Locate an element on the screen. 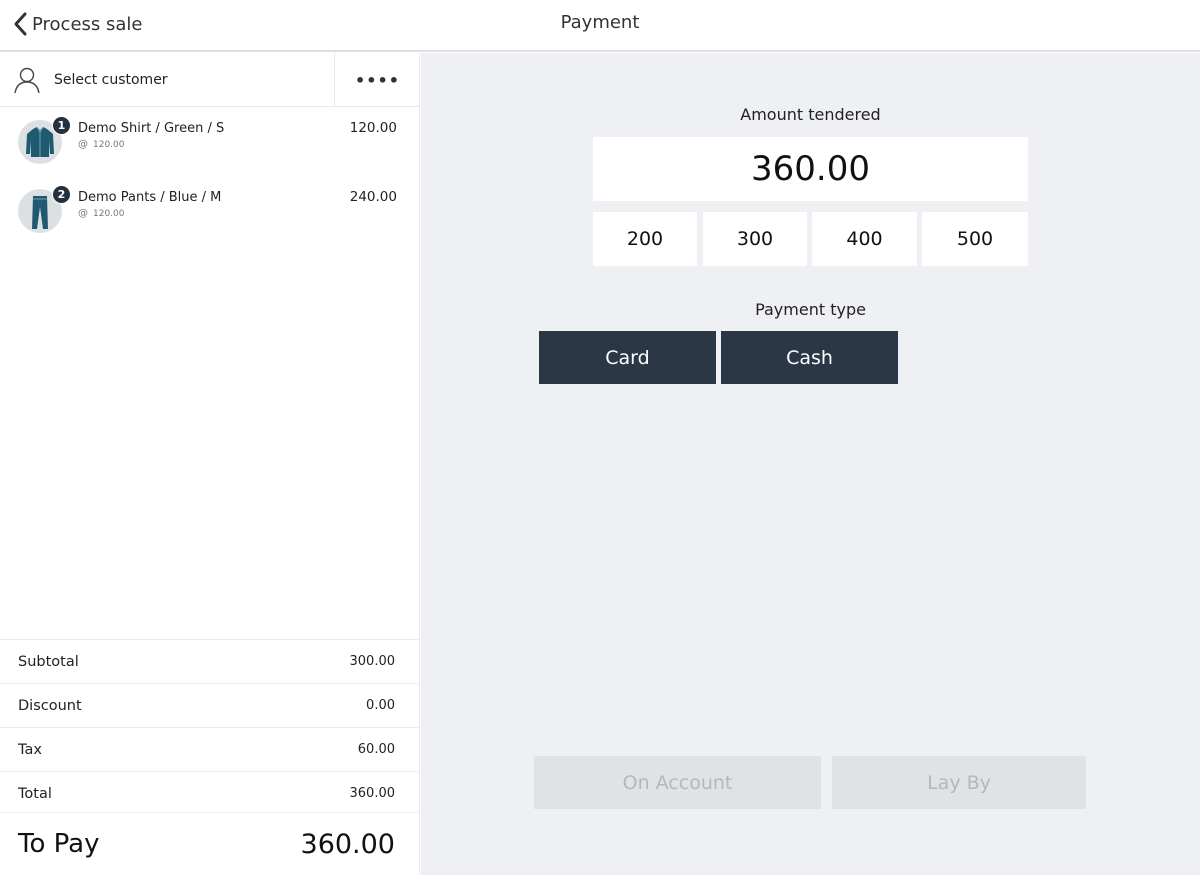  cart-item: 1 Demo Shirt / Green / S @120.00 120.00 is located at coordinates (210, 141).